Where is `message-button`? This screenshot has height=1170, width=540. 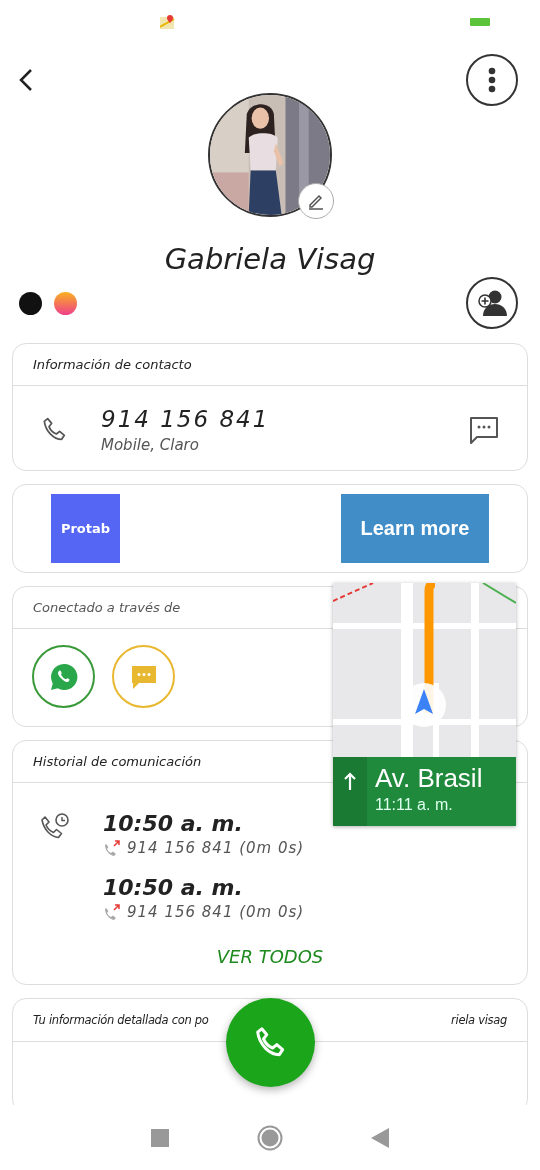 message-button is located at coordinates (484, 430).